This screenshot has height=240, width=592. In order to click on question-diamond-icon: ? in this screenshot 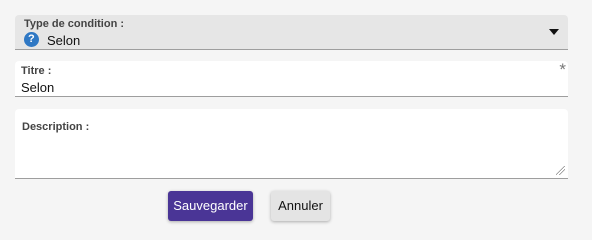, I will do `click(31, 39)`.